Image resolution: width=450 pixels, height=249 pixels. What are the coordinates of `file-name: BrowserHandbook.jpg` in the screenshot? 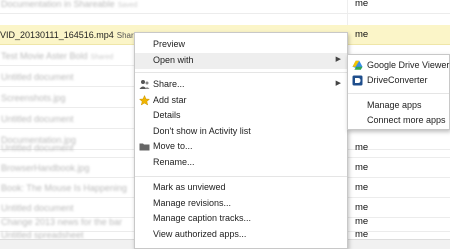 It's located at (45, 168).